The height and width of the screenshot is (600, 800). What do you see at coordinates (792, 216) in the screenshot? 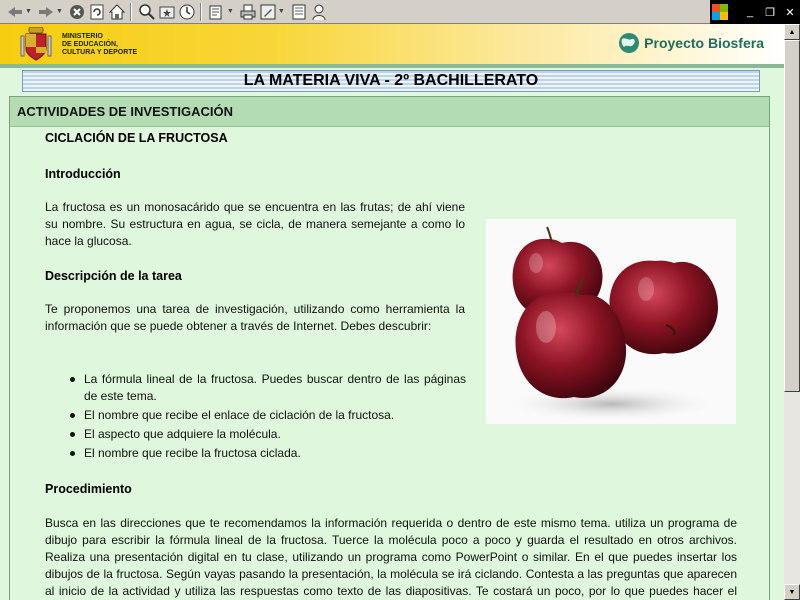
I see `scroll-thumb` at bounding box center [792, 216].